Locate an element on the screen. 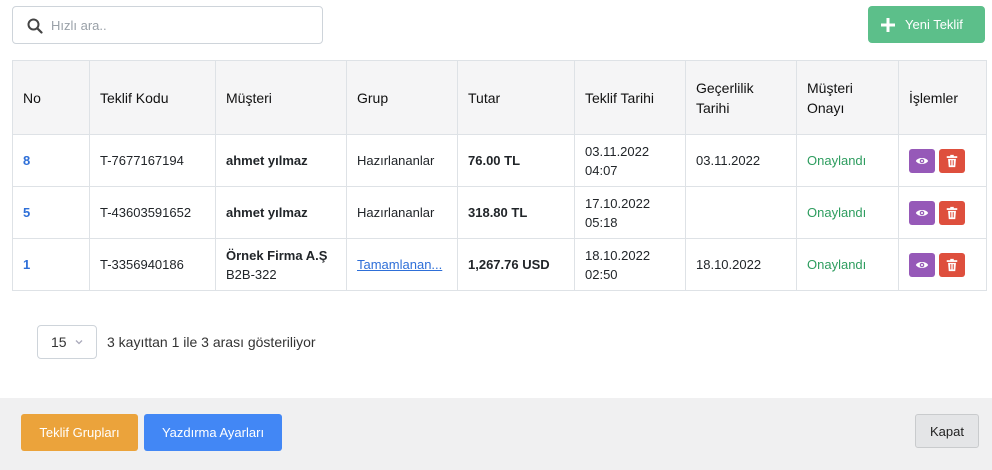  cell-customer: Örnek Firma A.Ş B2B-322 is located at coordinates (281, 264).